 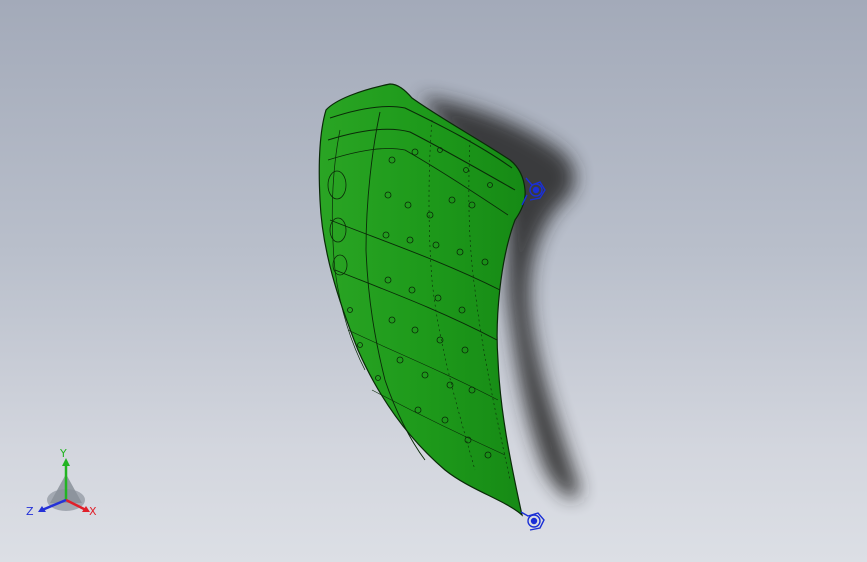 What do you see at coordinates (93, 511) in the screenshot?
I see `triad-x-label: X` at bounding box center [93, 511].